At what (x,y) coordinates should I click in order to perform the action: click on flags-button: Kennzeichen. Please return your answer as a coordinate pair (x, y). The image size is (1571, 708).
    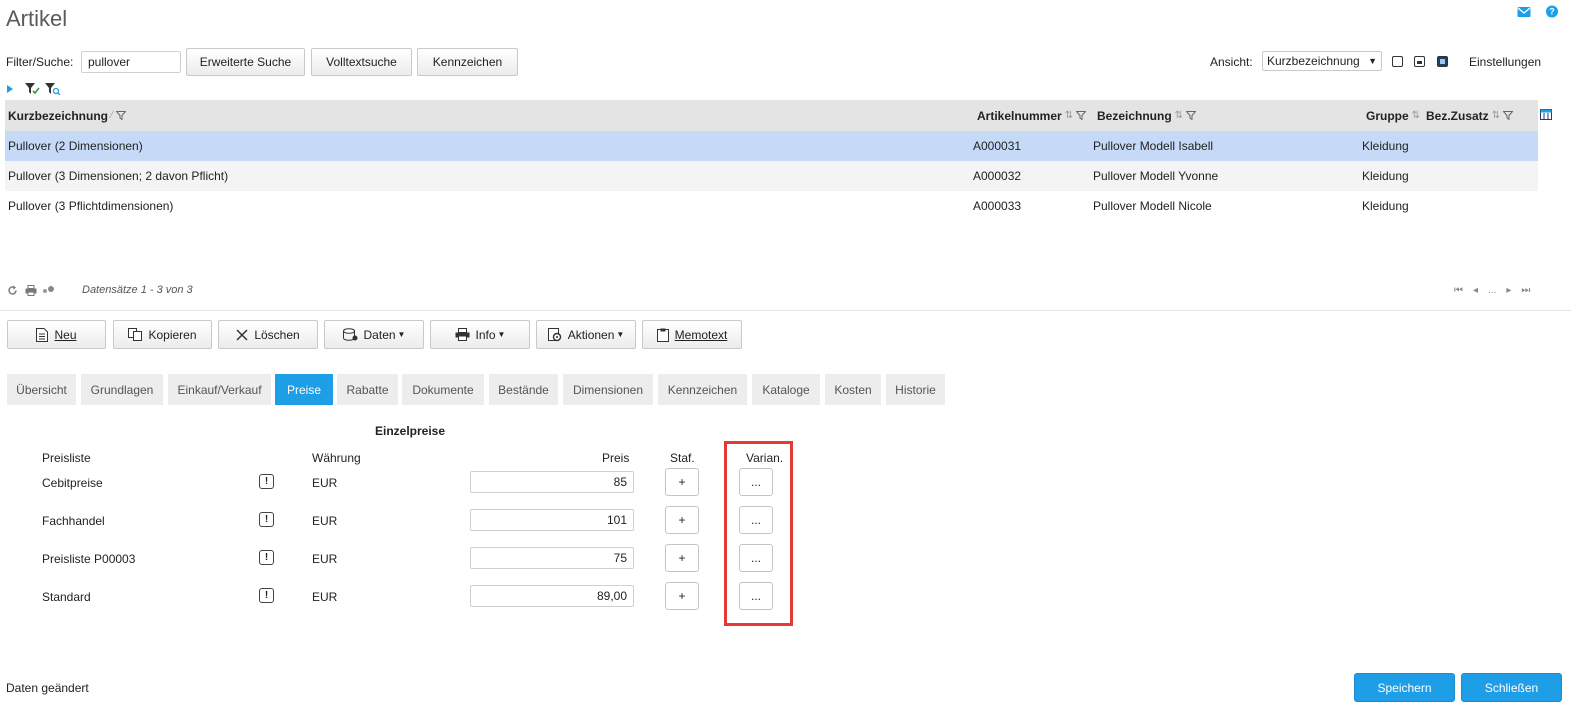
    Looking at the image, I should click on (467, 62).